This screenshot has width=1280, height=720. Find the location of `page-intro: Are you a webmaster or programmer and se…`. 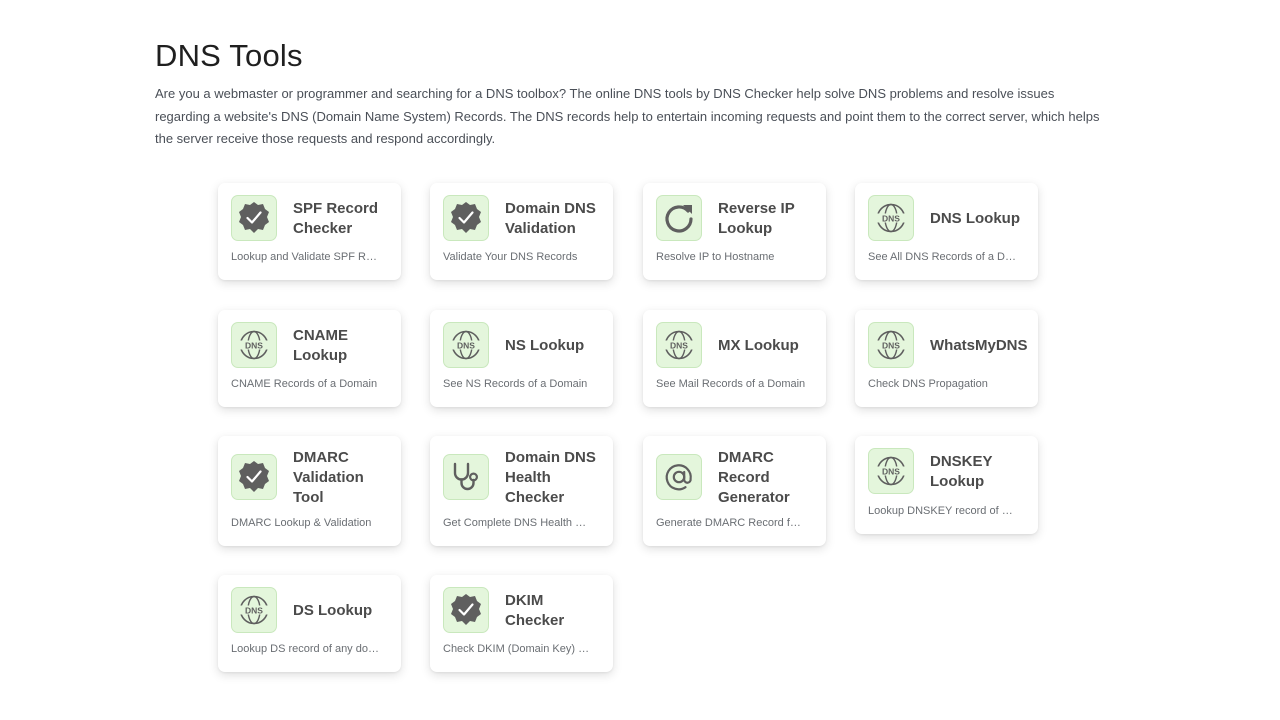

page-intro: Are you a webmaster or programmer and se… is located at coordinates (627, 116).